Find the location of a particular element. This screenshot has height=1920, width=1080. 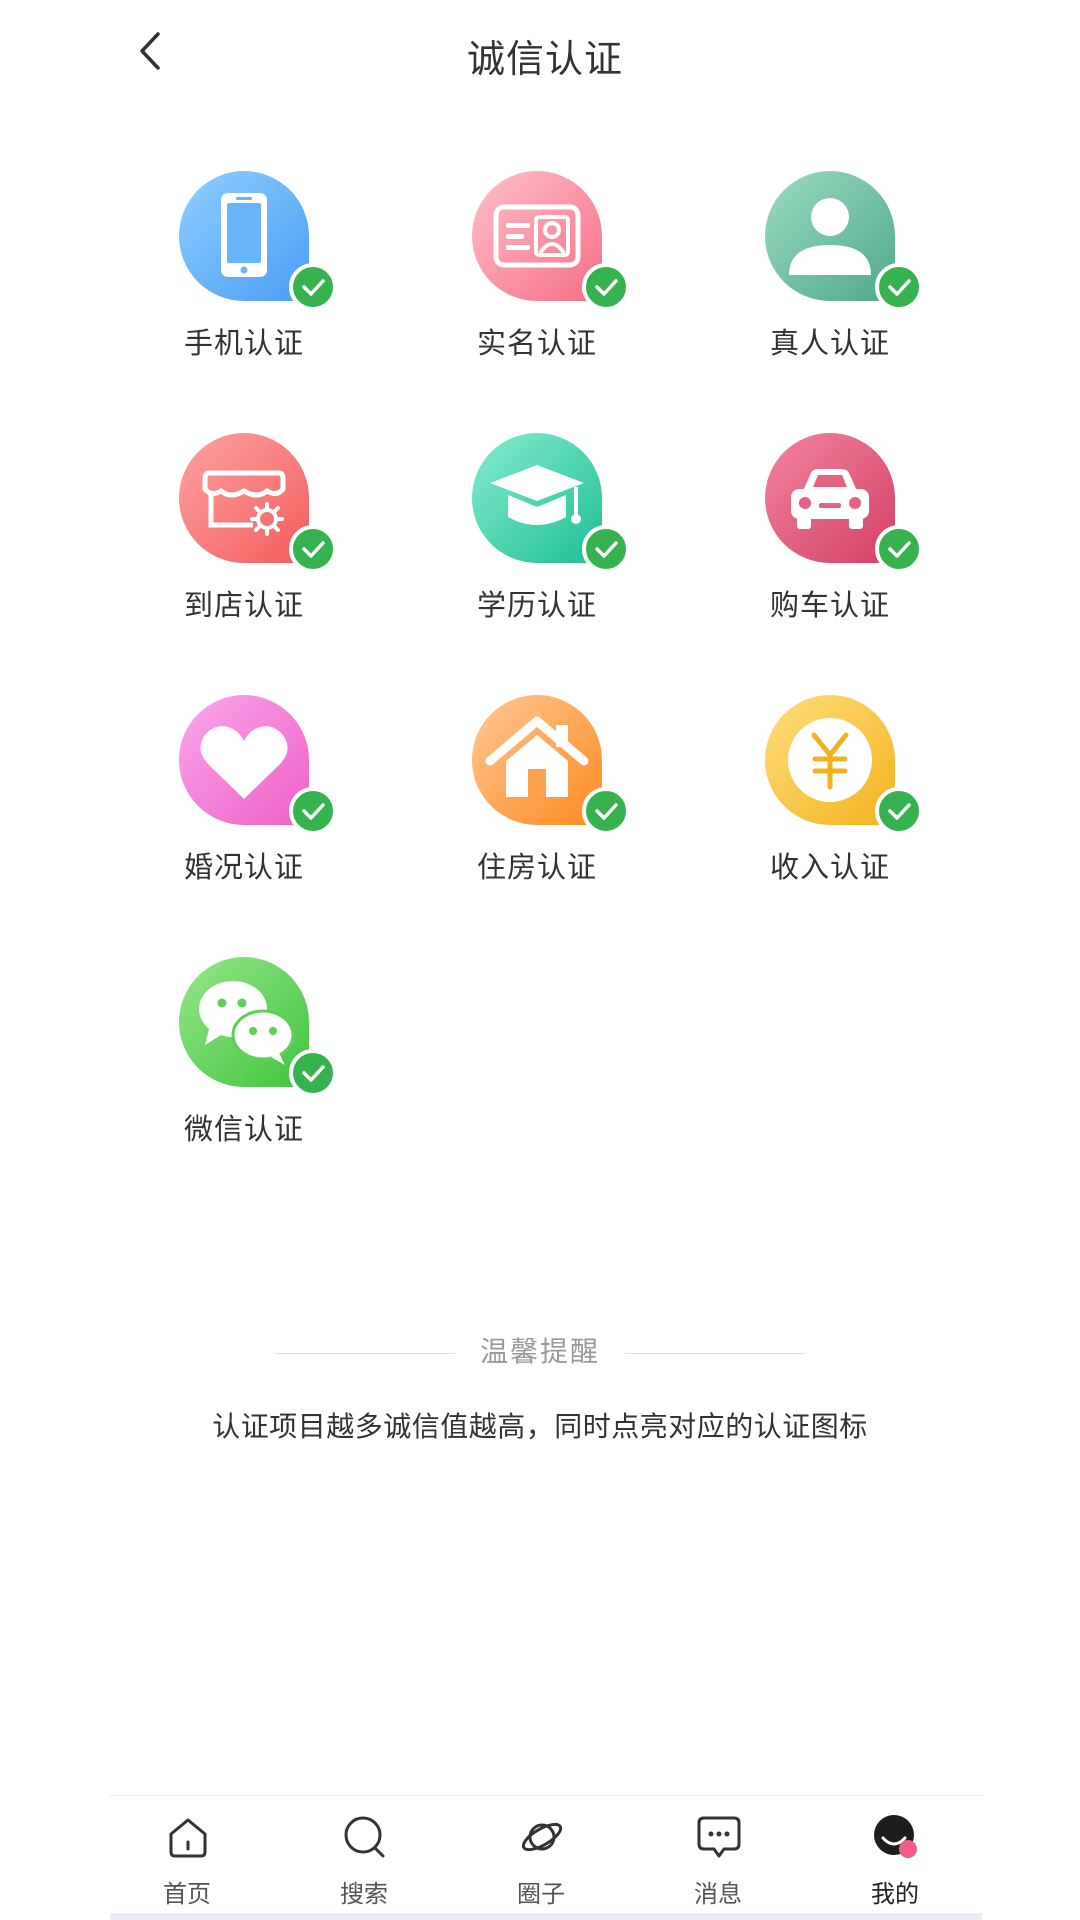

cert-item-housing: 住房认证 is located at coordinates (541, 792).